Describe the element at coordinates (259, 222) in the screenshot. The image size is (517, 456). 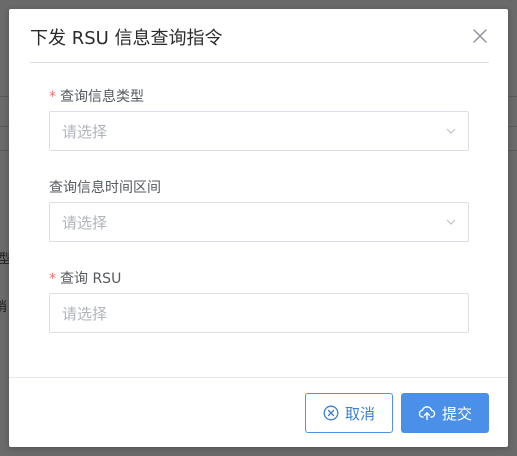
I see `info-time-range-select: 请选择` at that location.